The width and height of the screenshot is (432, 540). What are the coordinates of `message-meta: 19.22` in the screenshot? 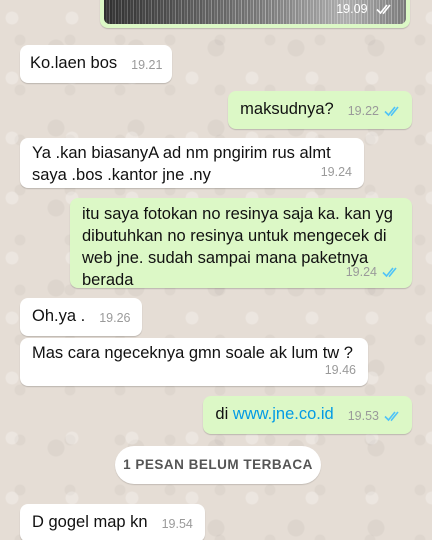 It's located at (375, 111).